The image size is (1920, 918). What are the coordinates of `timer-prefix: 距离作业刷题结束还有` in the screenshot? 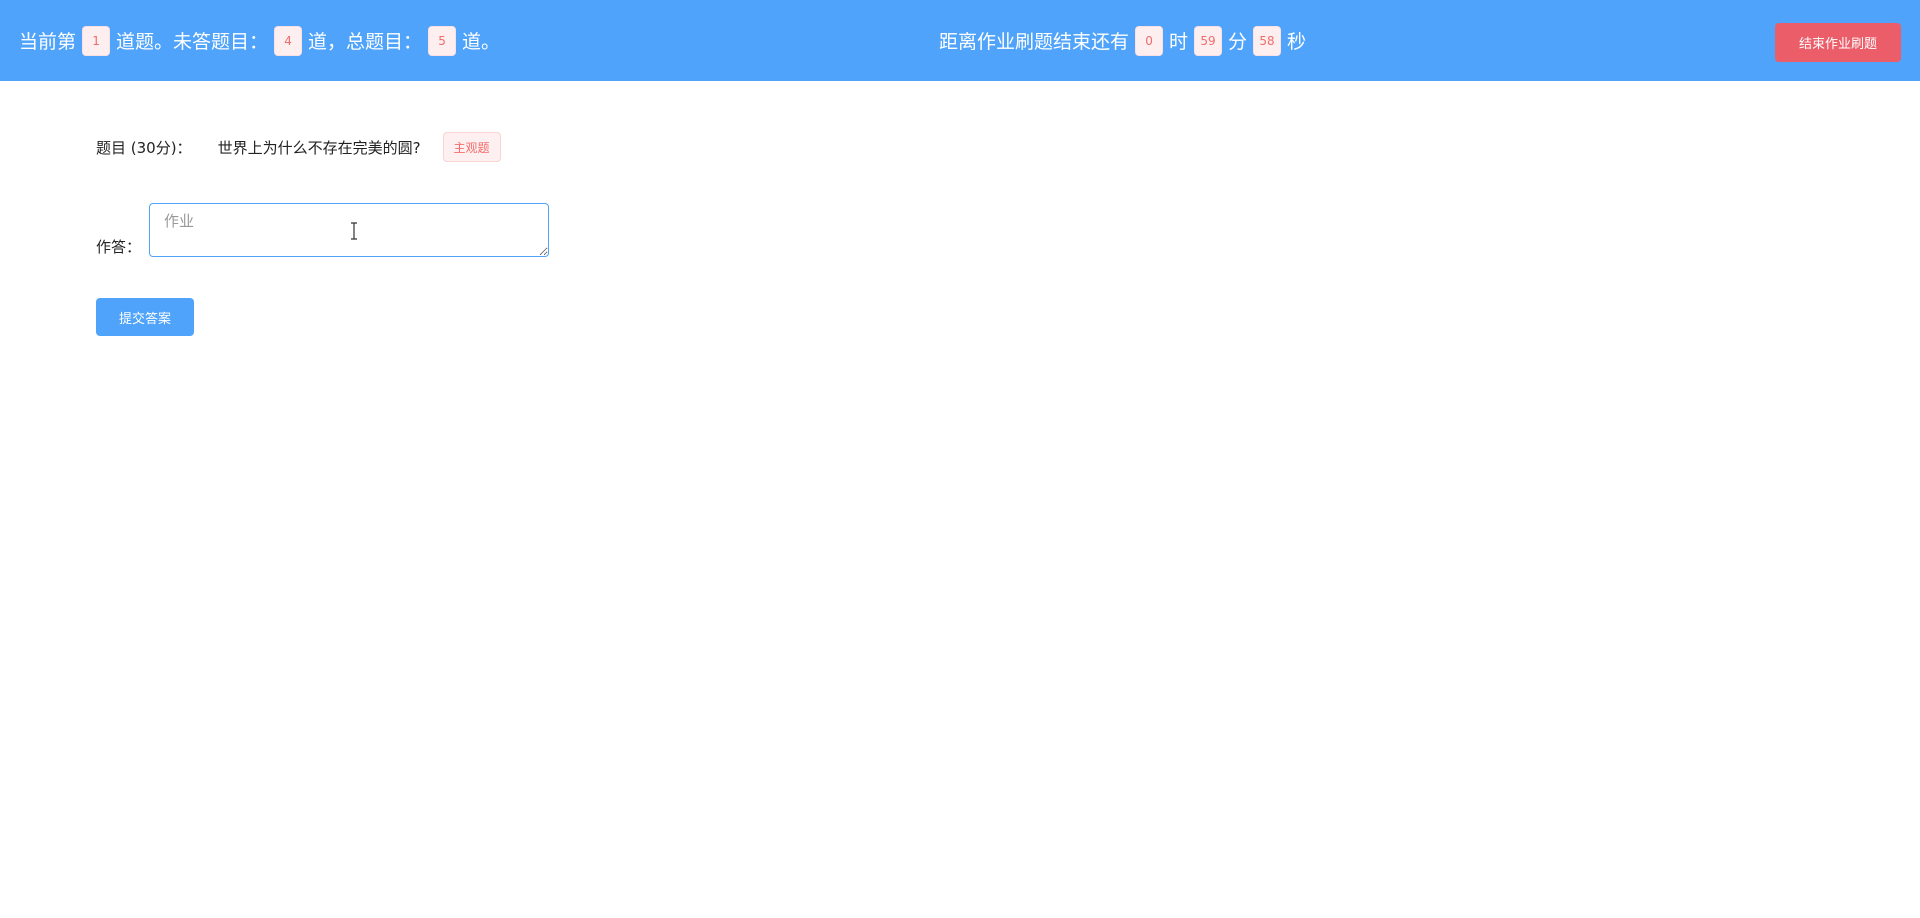 It's located at (1034, 42).